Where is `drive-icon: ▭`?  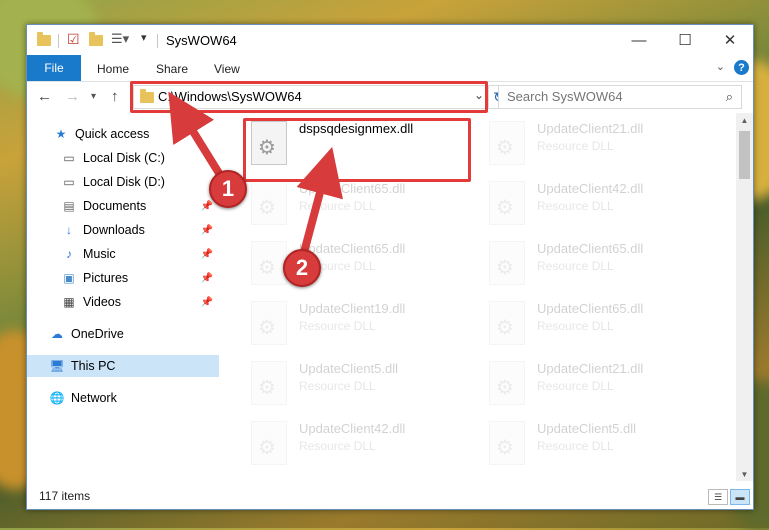 drive-icon: ▭ is located at coordinates (69, 158).